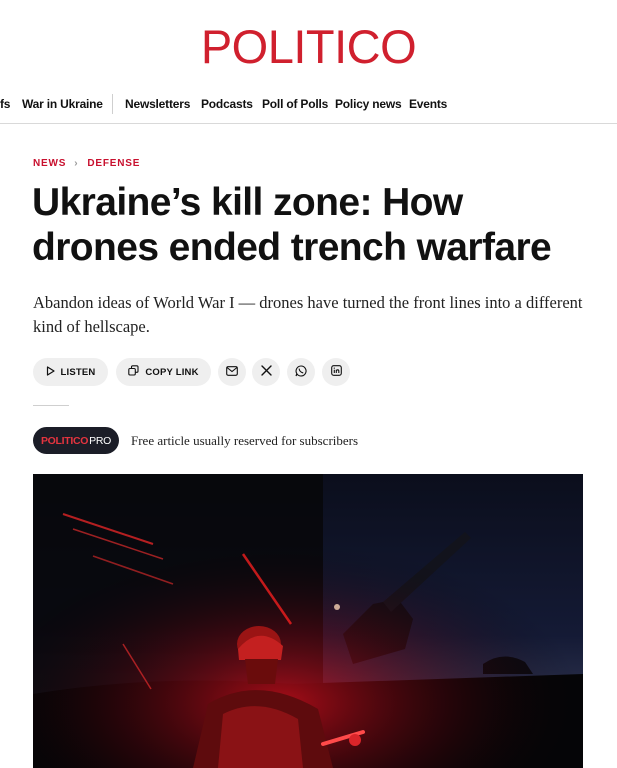 This screenshot has height=768, width=617. Describe the element at coordinates (295, 104) in the screenshot. I see `nav-item-poll-of-polls: Poll of Polls` at that location.